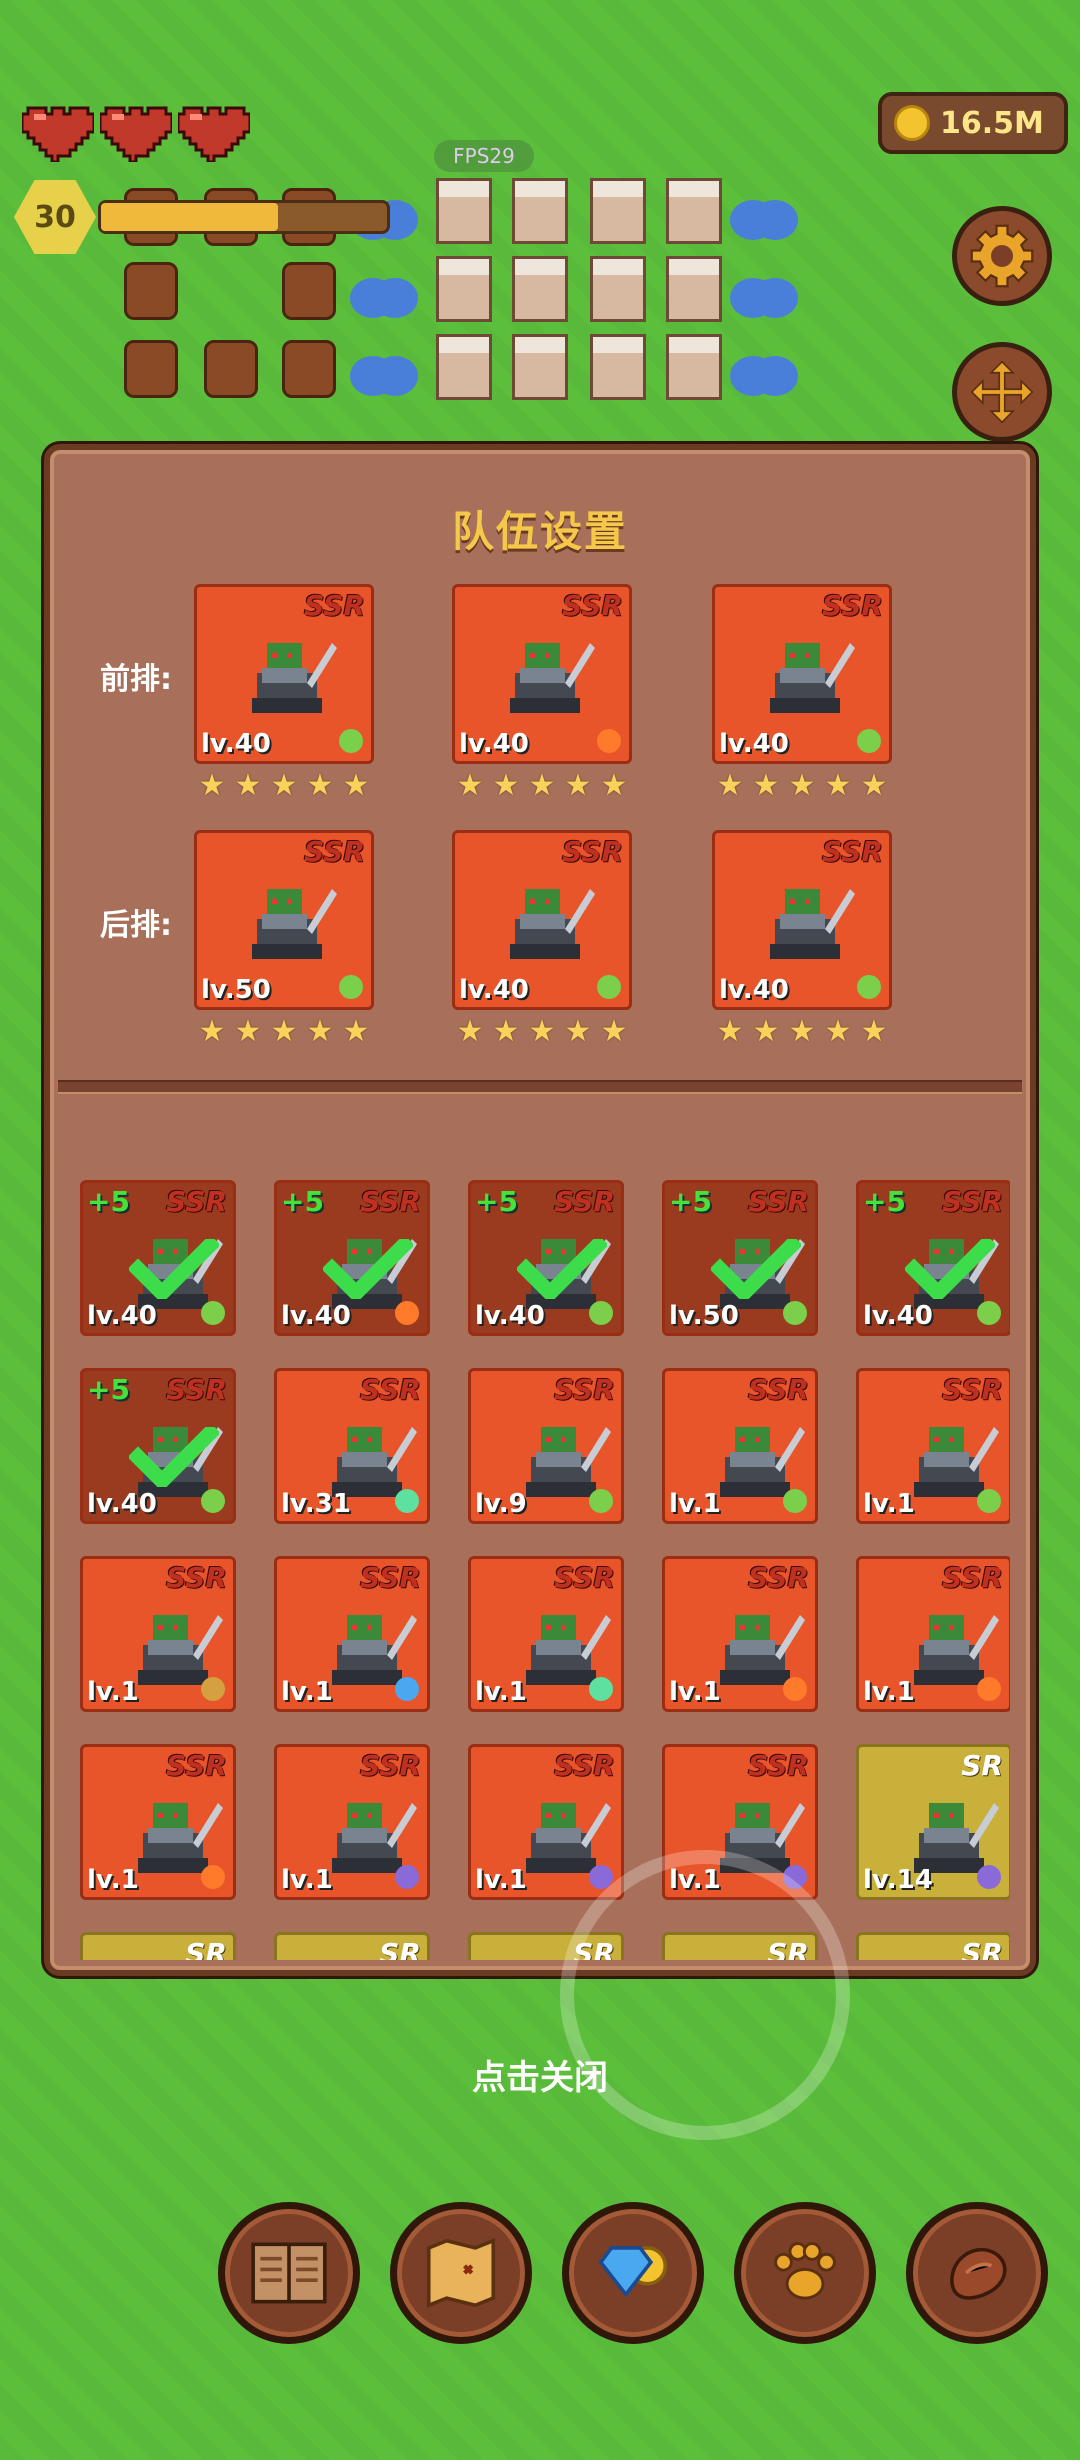  What do you see at coordinates (1002, 256) in the screenshot?
I see `settings-button` at bounding box center [1002, 256].